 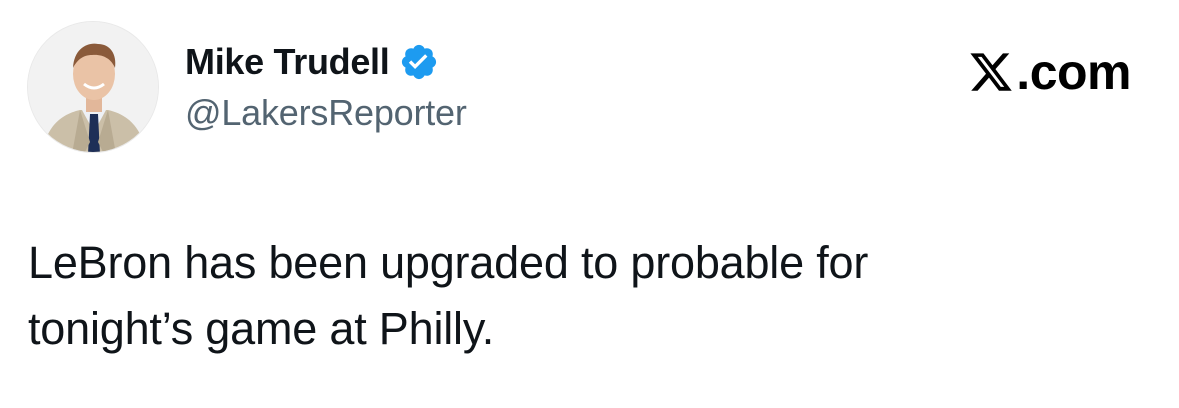 What do you see at coordinates (287, 62) in the screenshot?
I see `author-display-name: Mike Trudell` at bounding box center [287, 62].